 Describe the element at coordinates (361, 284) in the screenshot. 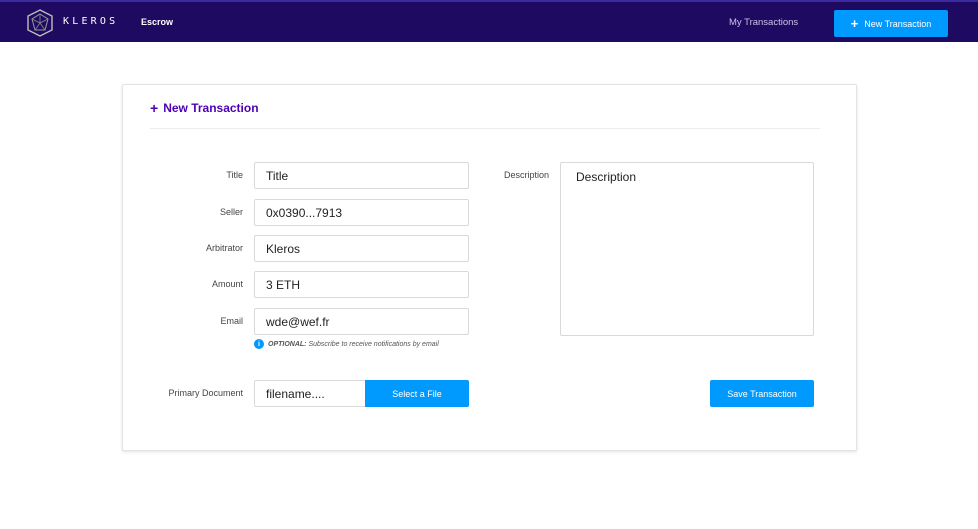

I see `amount-input: 3 ETH` at that location.